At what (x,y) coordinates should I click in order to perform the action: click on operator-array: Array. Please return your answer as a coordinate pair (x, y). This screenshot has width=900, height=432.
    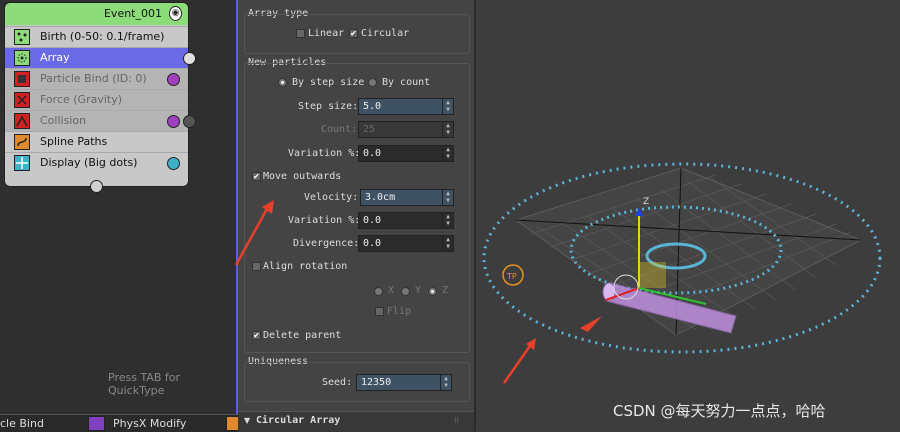
    Looking at the image, I should click on (100, 57).